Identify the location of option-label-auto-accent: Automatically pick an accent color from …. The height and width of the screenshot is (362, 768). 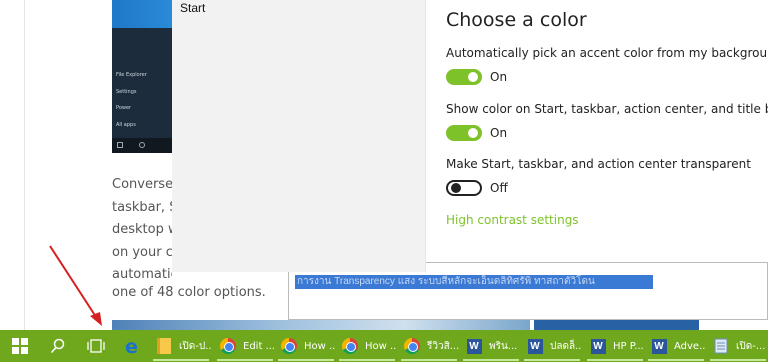
(607, 53).